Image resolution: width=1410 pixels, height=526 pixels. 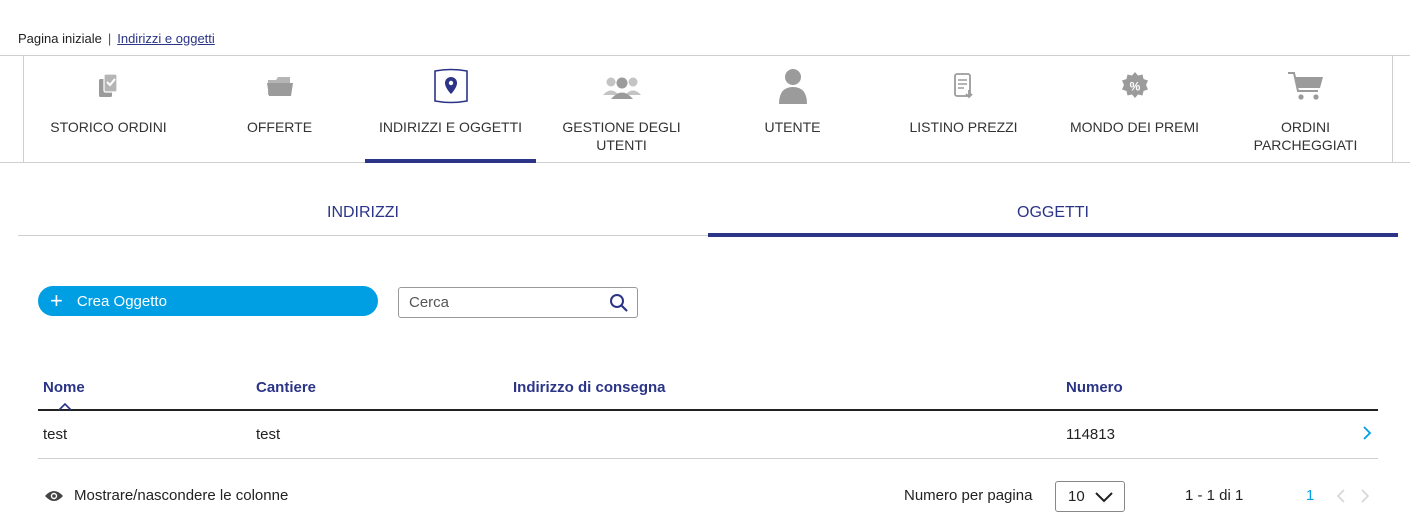 I want to click on nav-item-gestione-degli-utenti: GESTIONE DEGLI UTENTI, so click(x=621, y=109).